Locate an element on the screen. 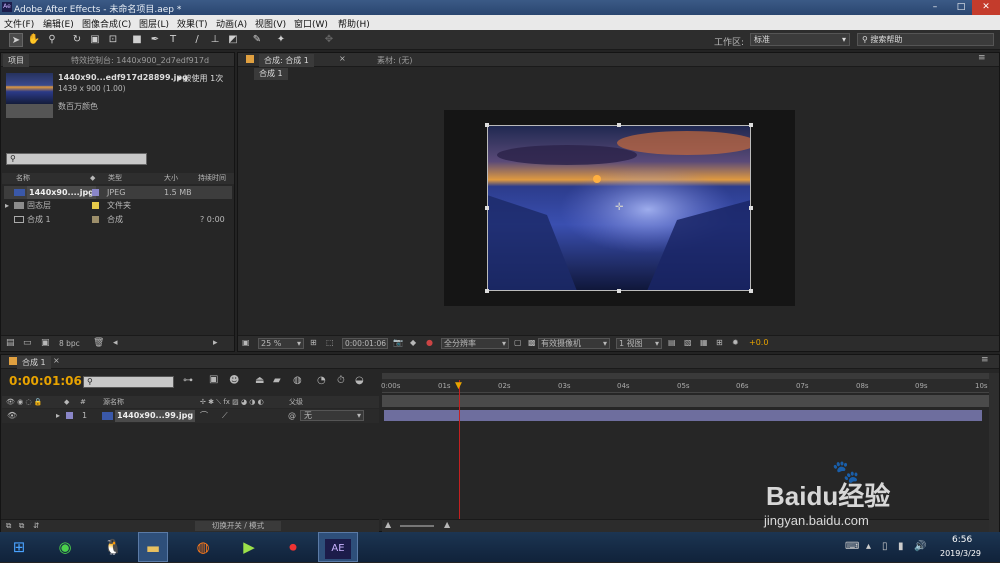 This screenshot has height=563, width=1000. color-channels-icon: ● is located at coordinates (429, 342).